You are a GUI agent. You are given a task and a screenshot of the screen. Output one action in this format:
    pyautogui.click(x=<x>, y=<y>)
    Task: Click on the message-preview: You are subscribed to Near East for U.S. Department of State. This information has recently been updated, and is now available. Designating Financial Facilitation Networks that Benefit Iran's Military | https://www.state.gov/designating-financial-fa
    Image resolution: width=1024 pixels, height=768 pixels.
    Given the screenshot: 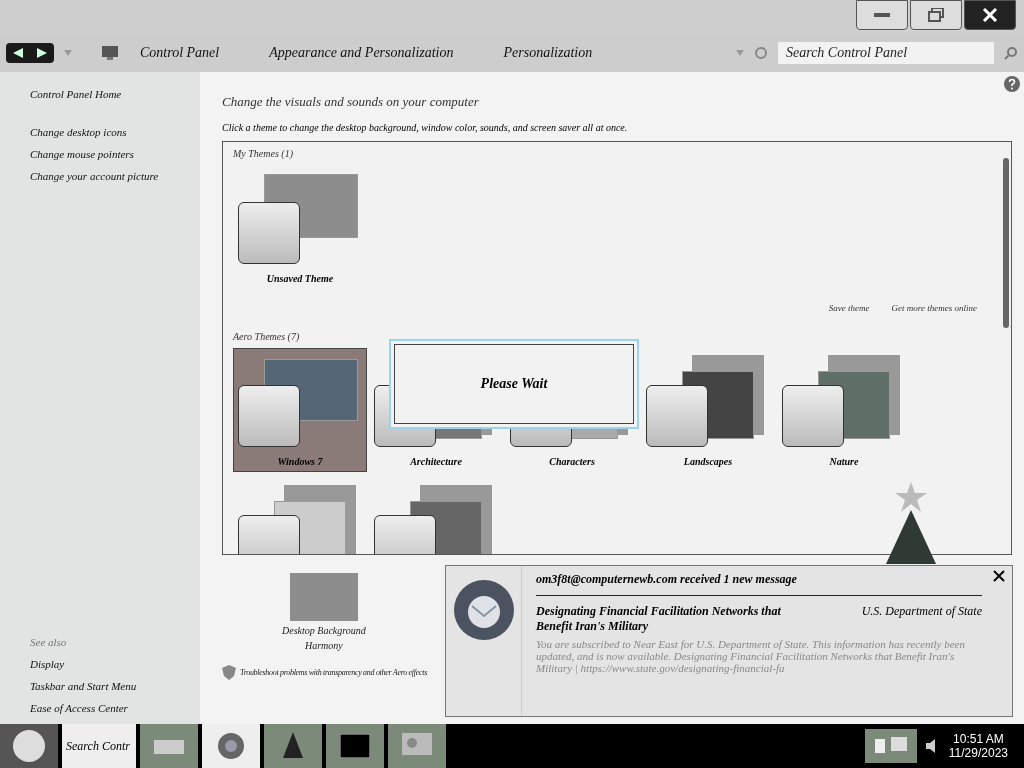 What is the action you would take?
    pyautogui.click(x=751, y=656)
    